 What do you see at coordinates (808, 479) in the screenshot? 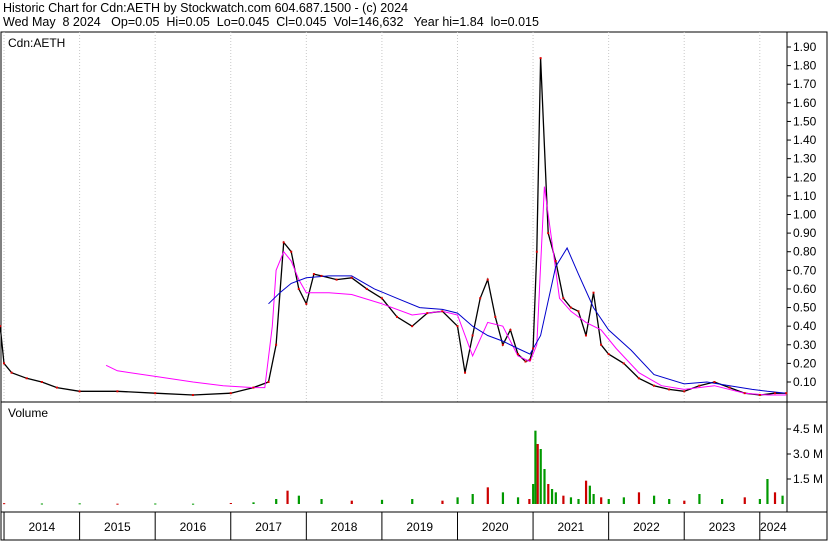
I see `volume-tick-label: 1.5 M` at bounding box center [808, 479].